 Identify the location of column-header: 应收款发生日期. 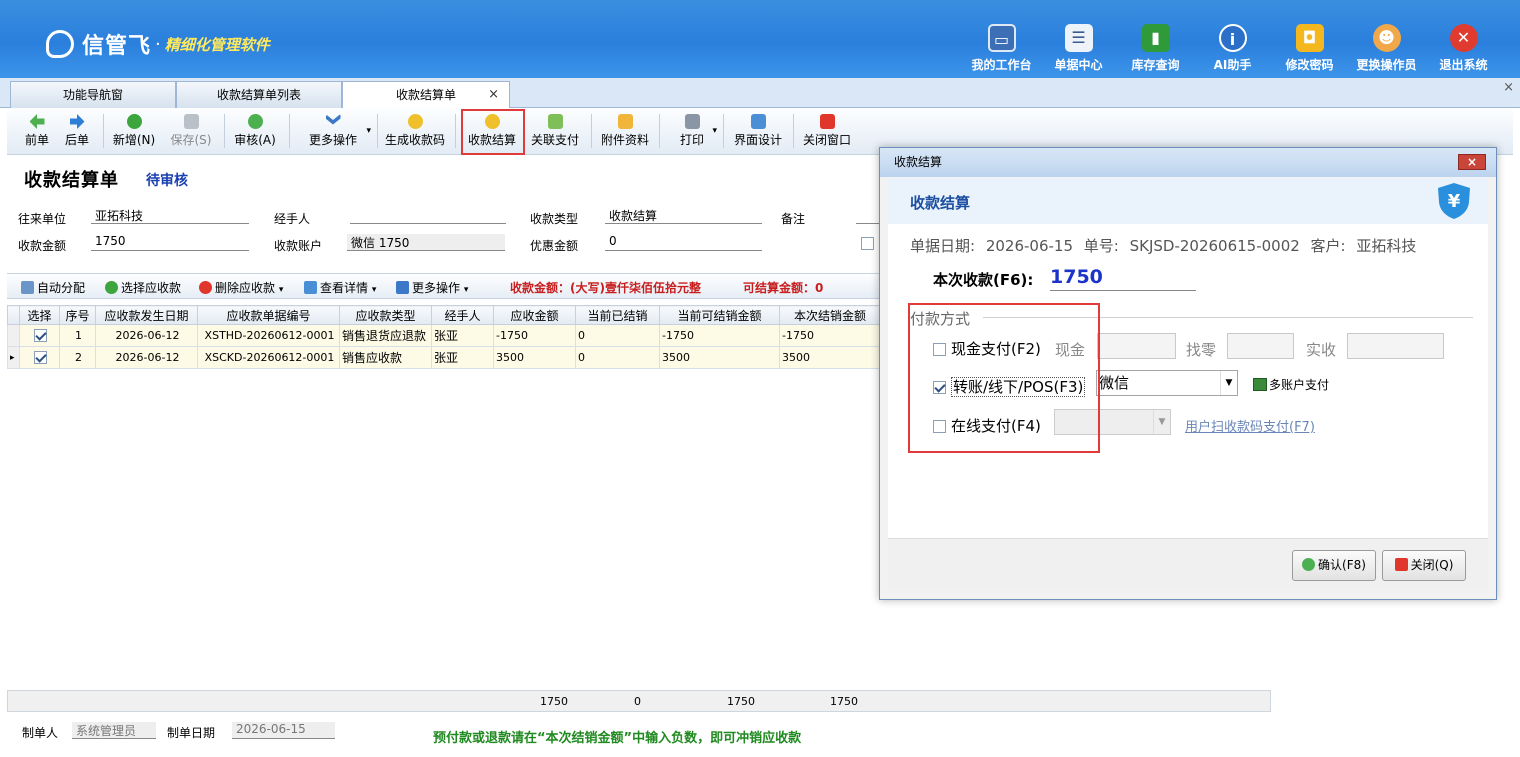
(146, 315).